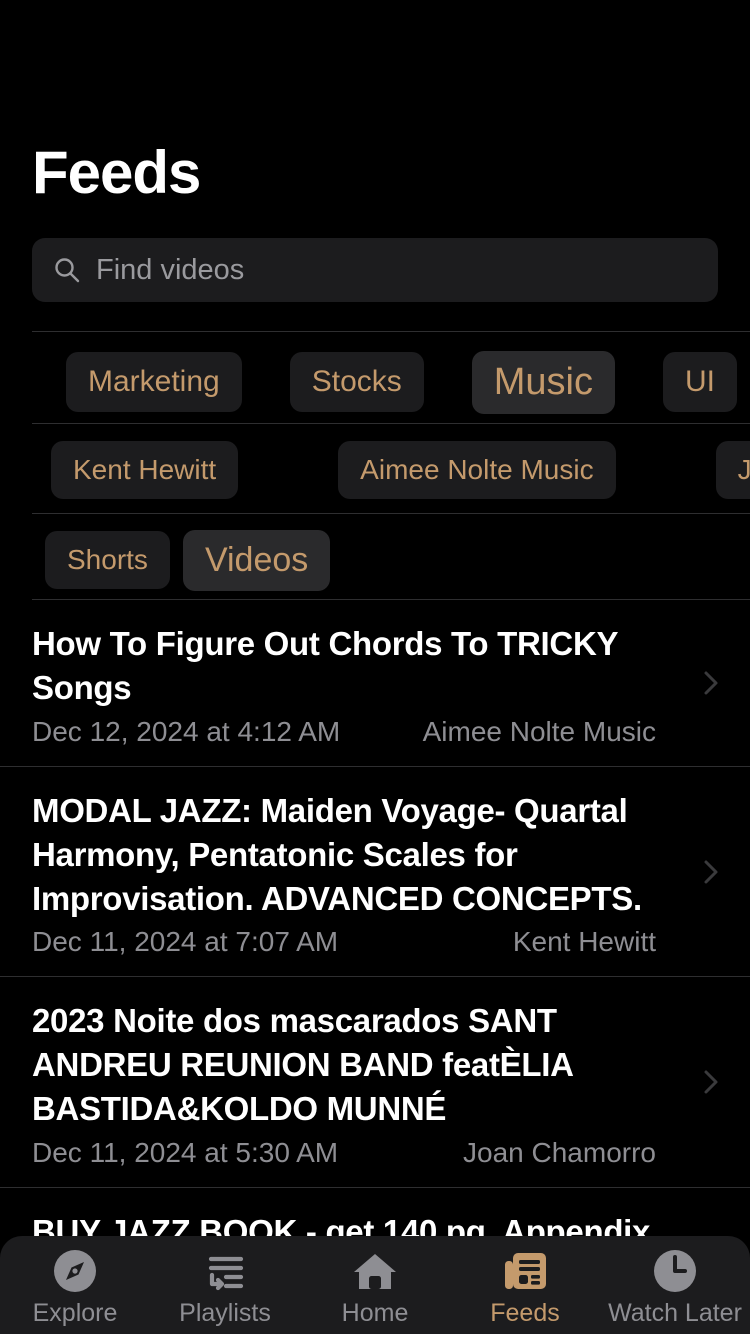 Image resolution: width=750 pixels, height=1334 pixels. Describe the element at coordinates (116, 172) in the screenshot. I see `page-title: Feeds` at that location.